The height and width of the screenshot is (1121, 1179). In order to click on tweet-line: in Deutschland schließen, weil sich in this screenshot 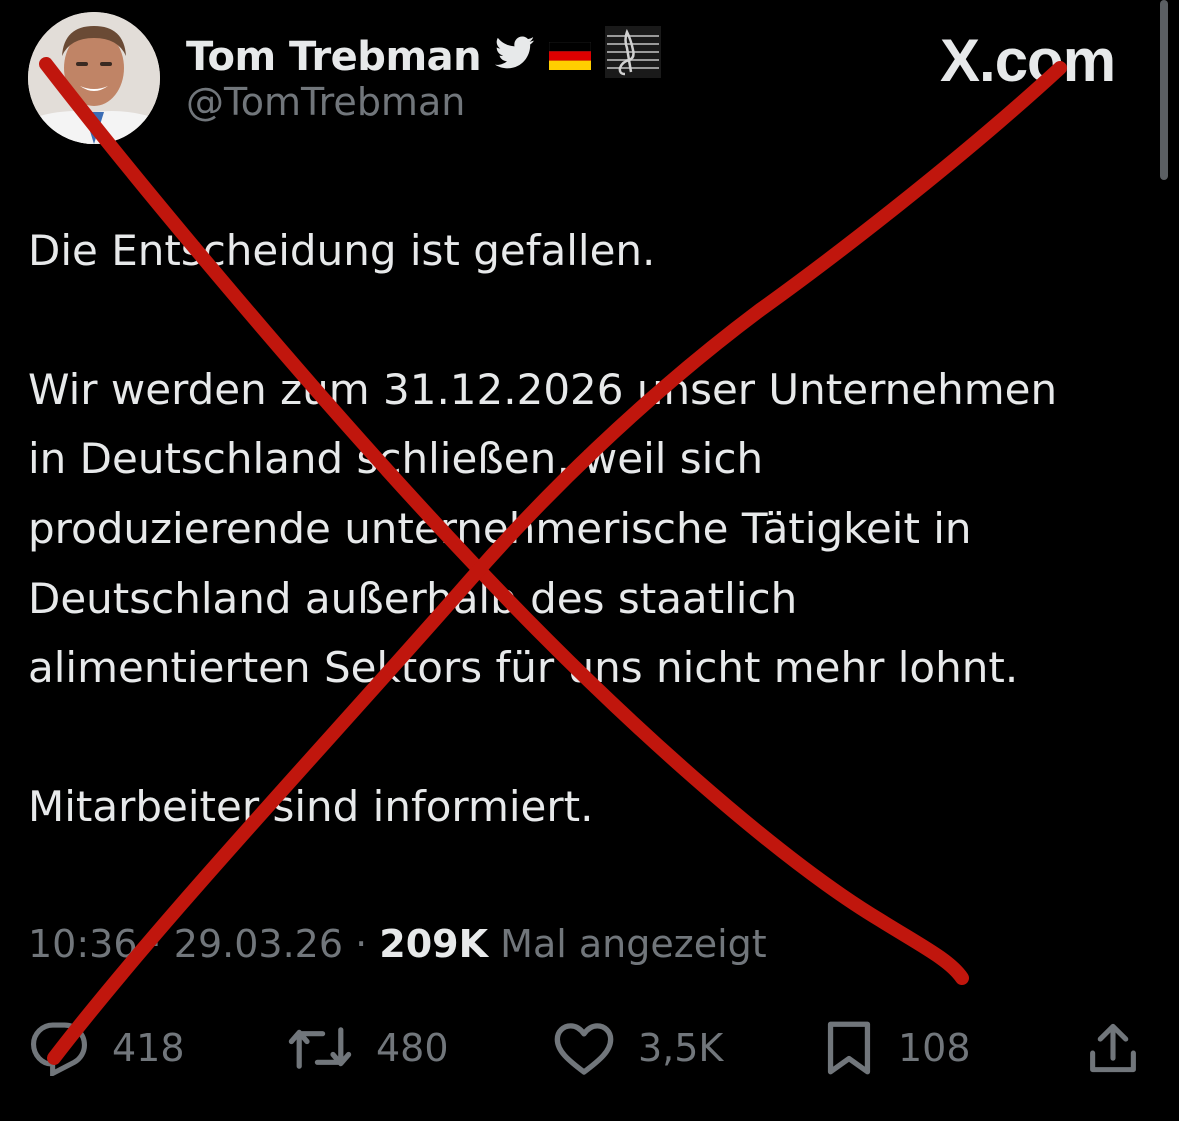, I will do `click(396, 458)`.